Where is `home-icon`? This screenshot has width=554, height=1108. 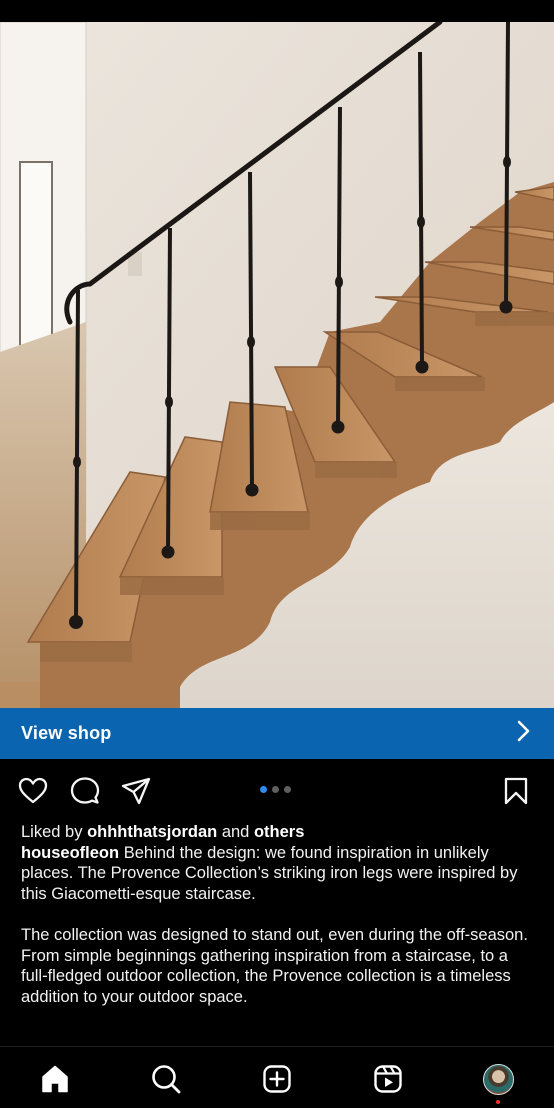 home-icon is located at coordinates (55, 1079).